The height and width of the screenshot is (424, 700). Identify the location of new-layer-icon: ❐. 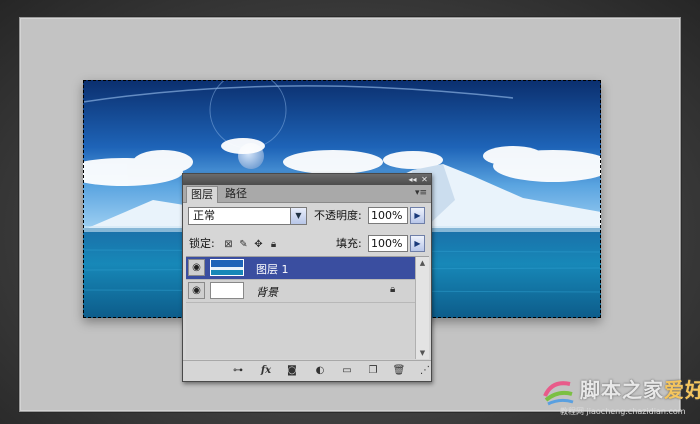
(373, 371).